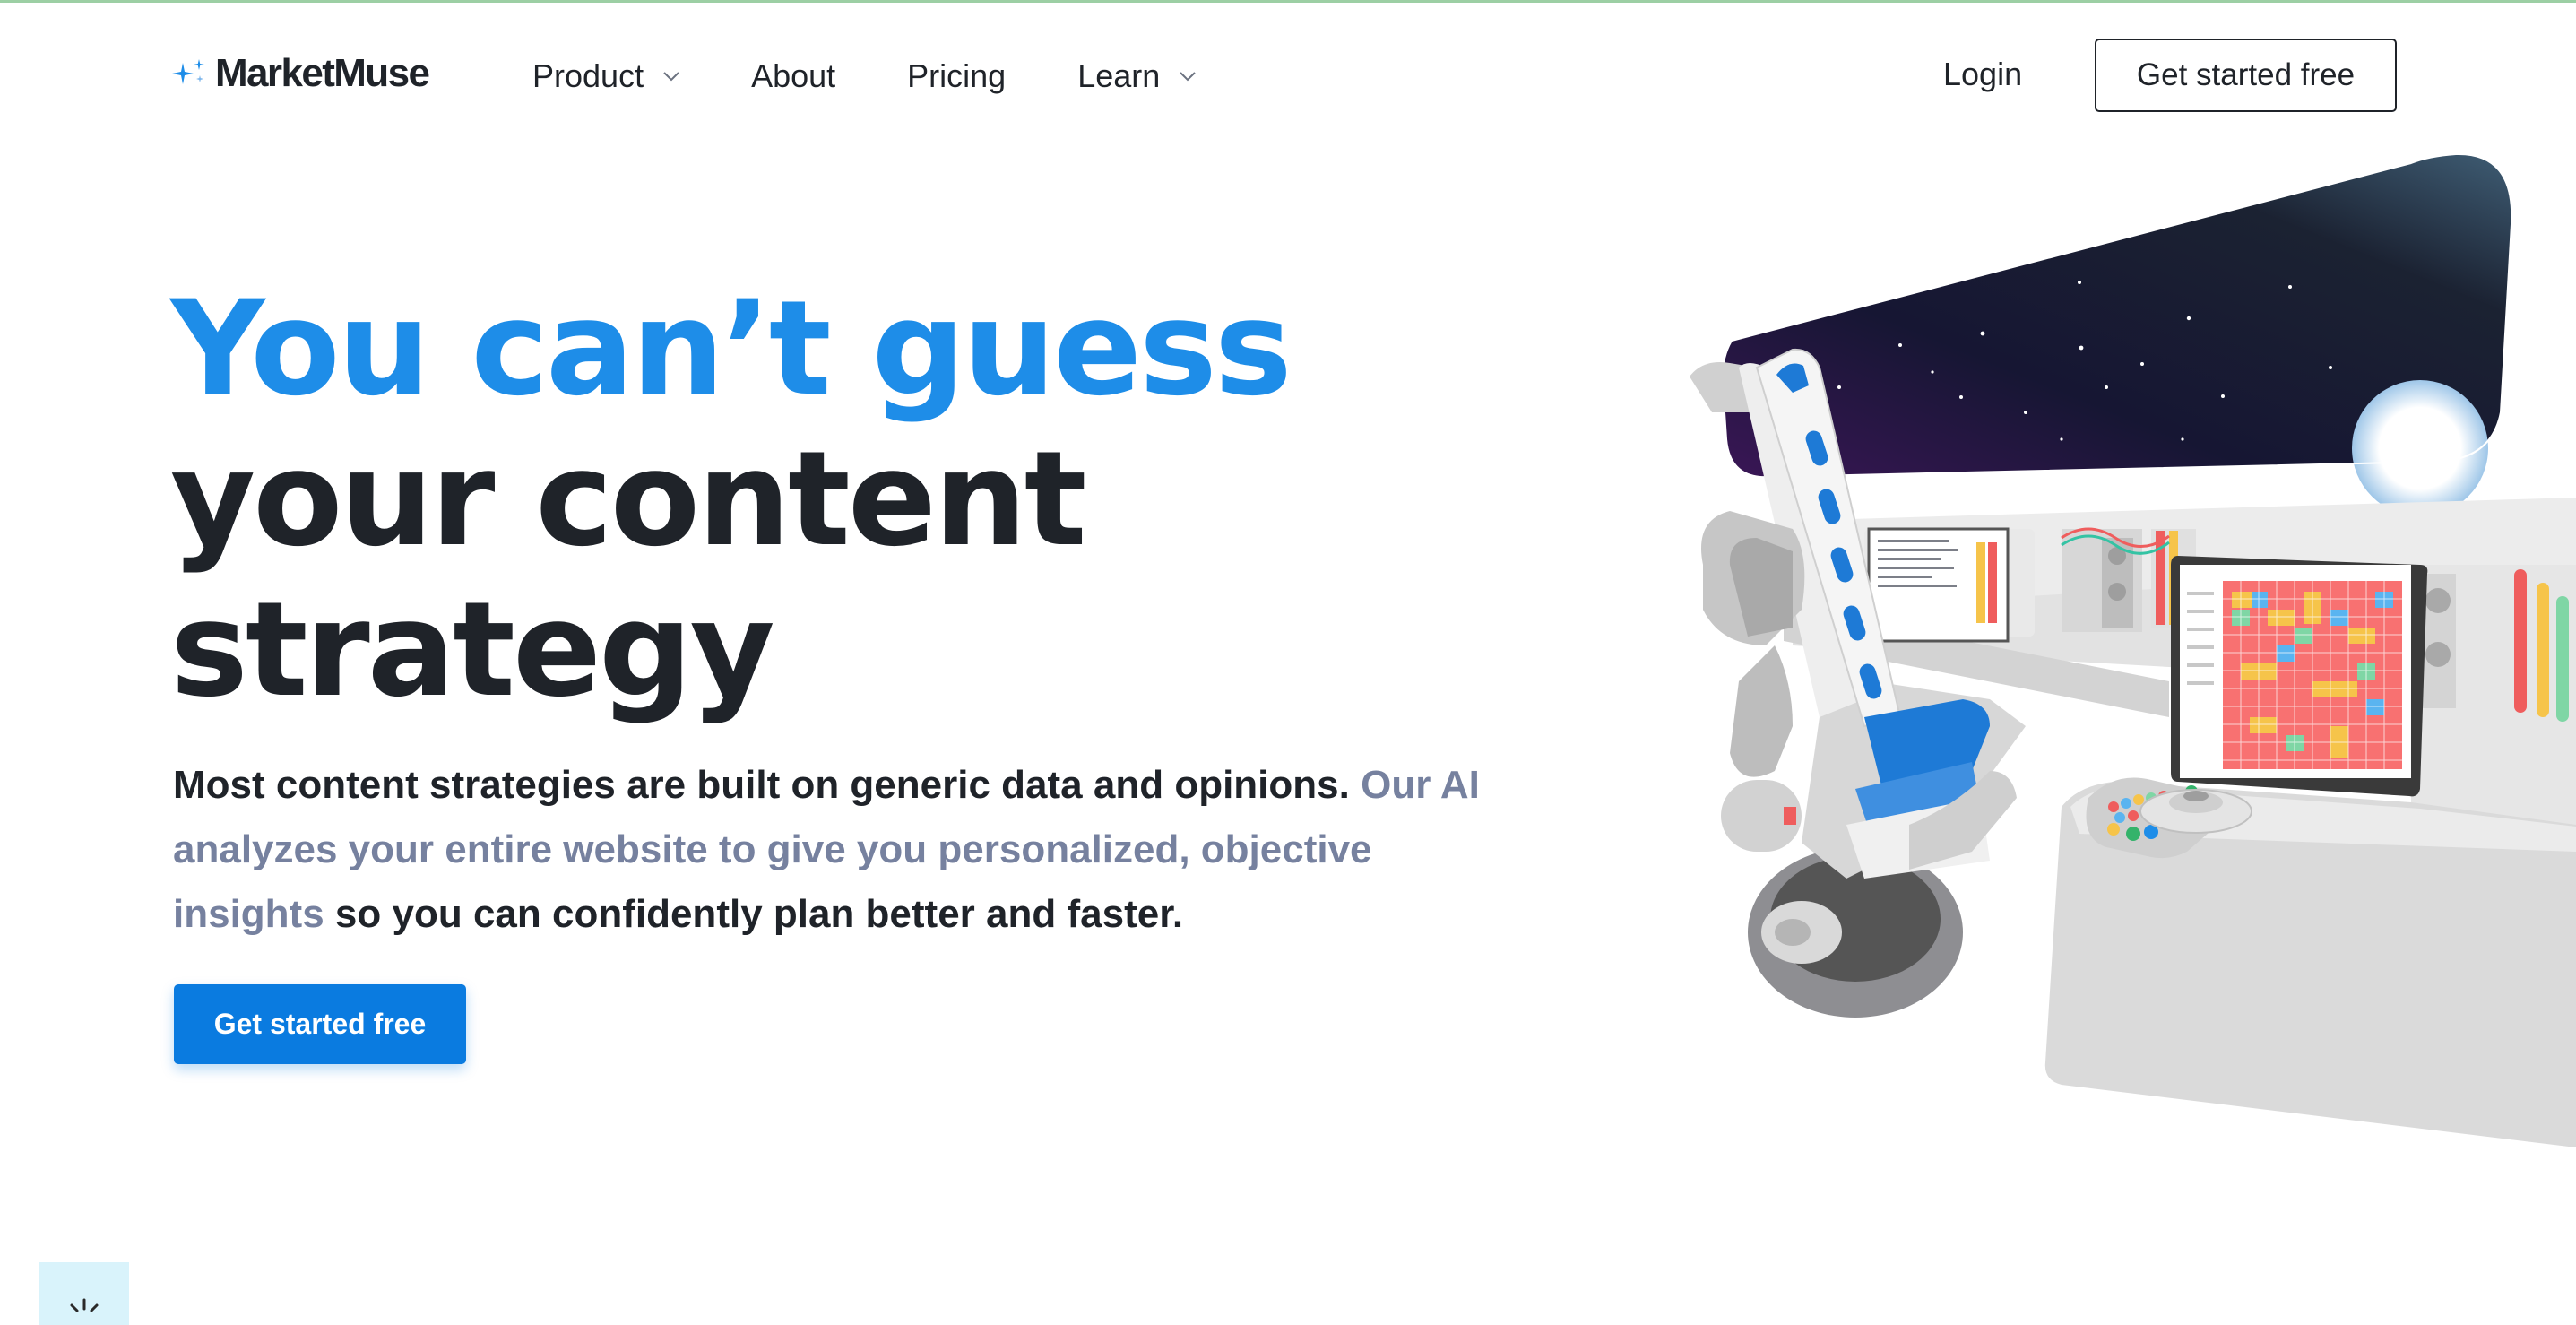  I want to click on nav-item-pricing: Pricing, so click(956, 76).